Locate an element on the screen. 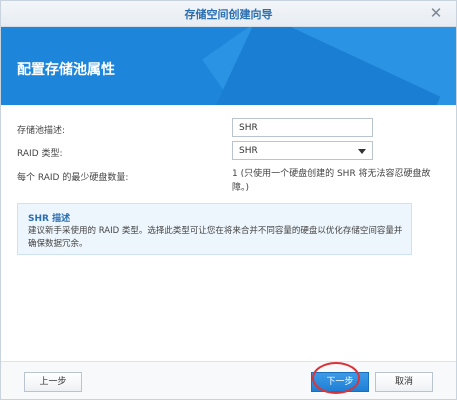 The image size is (457, 400). min-disks-label: 每个 RAID 的最少硬盘数量: is located at coordinates (73, 178).